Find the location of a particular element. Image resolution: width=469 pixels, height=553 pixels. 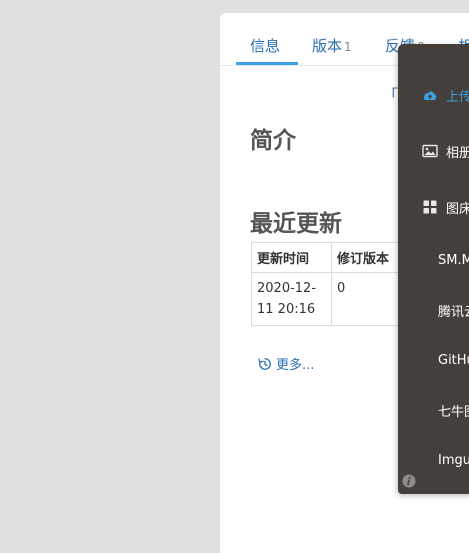

menu-item-smms: SM.MS is located at coordinates (433, 260).